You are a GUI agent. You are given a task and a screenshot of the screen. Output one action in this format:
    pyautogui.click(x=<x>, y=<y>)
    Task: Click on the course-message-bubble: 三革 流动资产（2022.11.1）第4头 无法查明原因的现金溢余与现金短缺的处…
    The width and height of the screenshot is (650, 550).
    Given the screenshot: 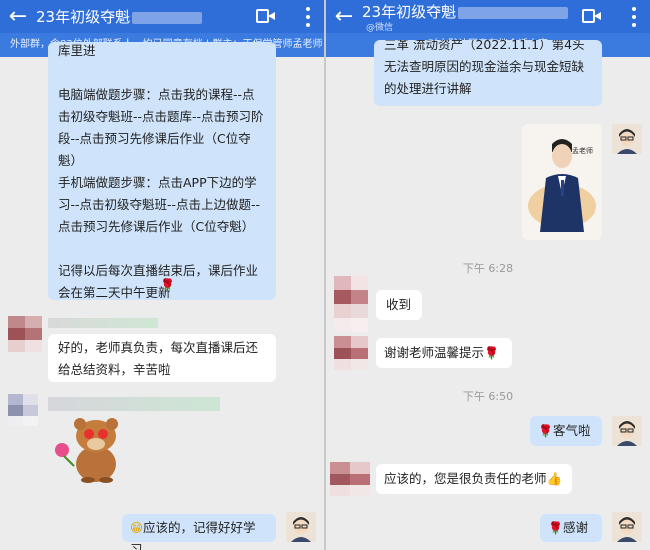 What is the action you would take?
    pyautogui.click(x=488, y=73)
    